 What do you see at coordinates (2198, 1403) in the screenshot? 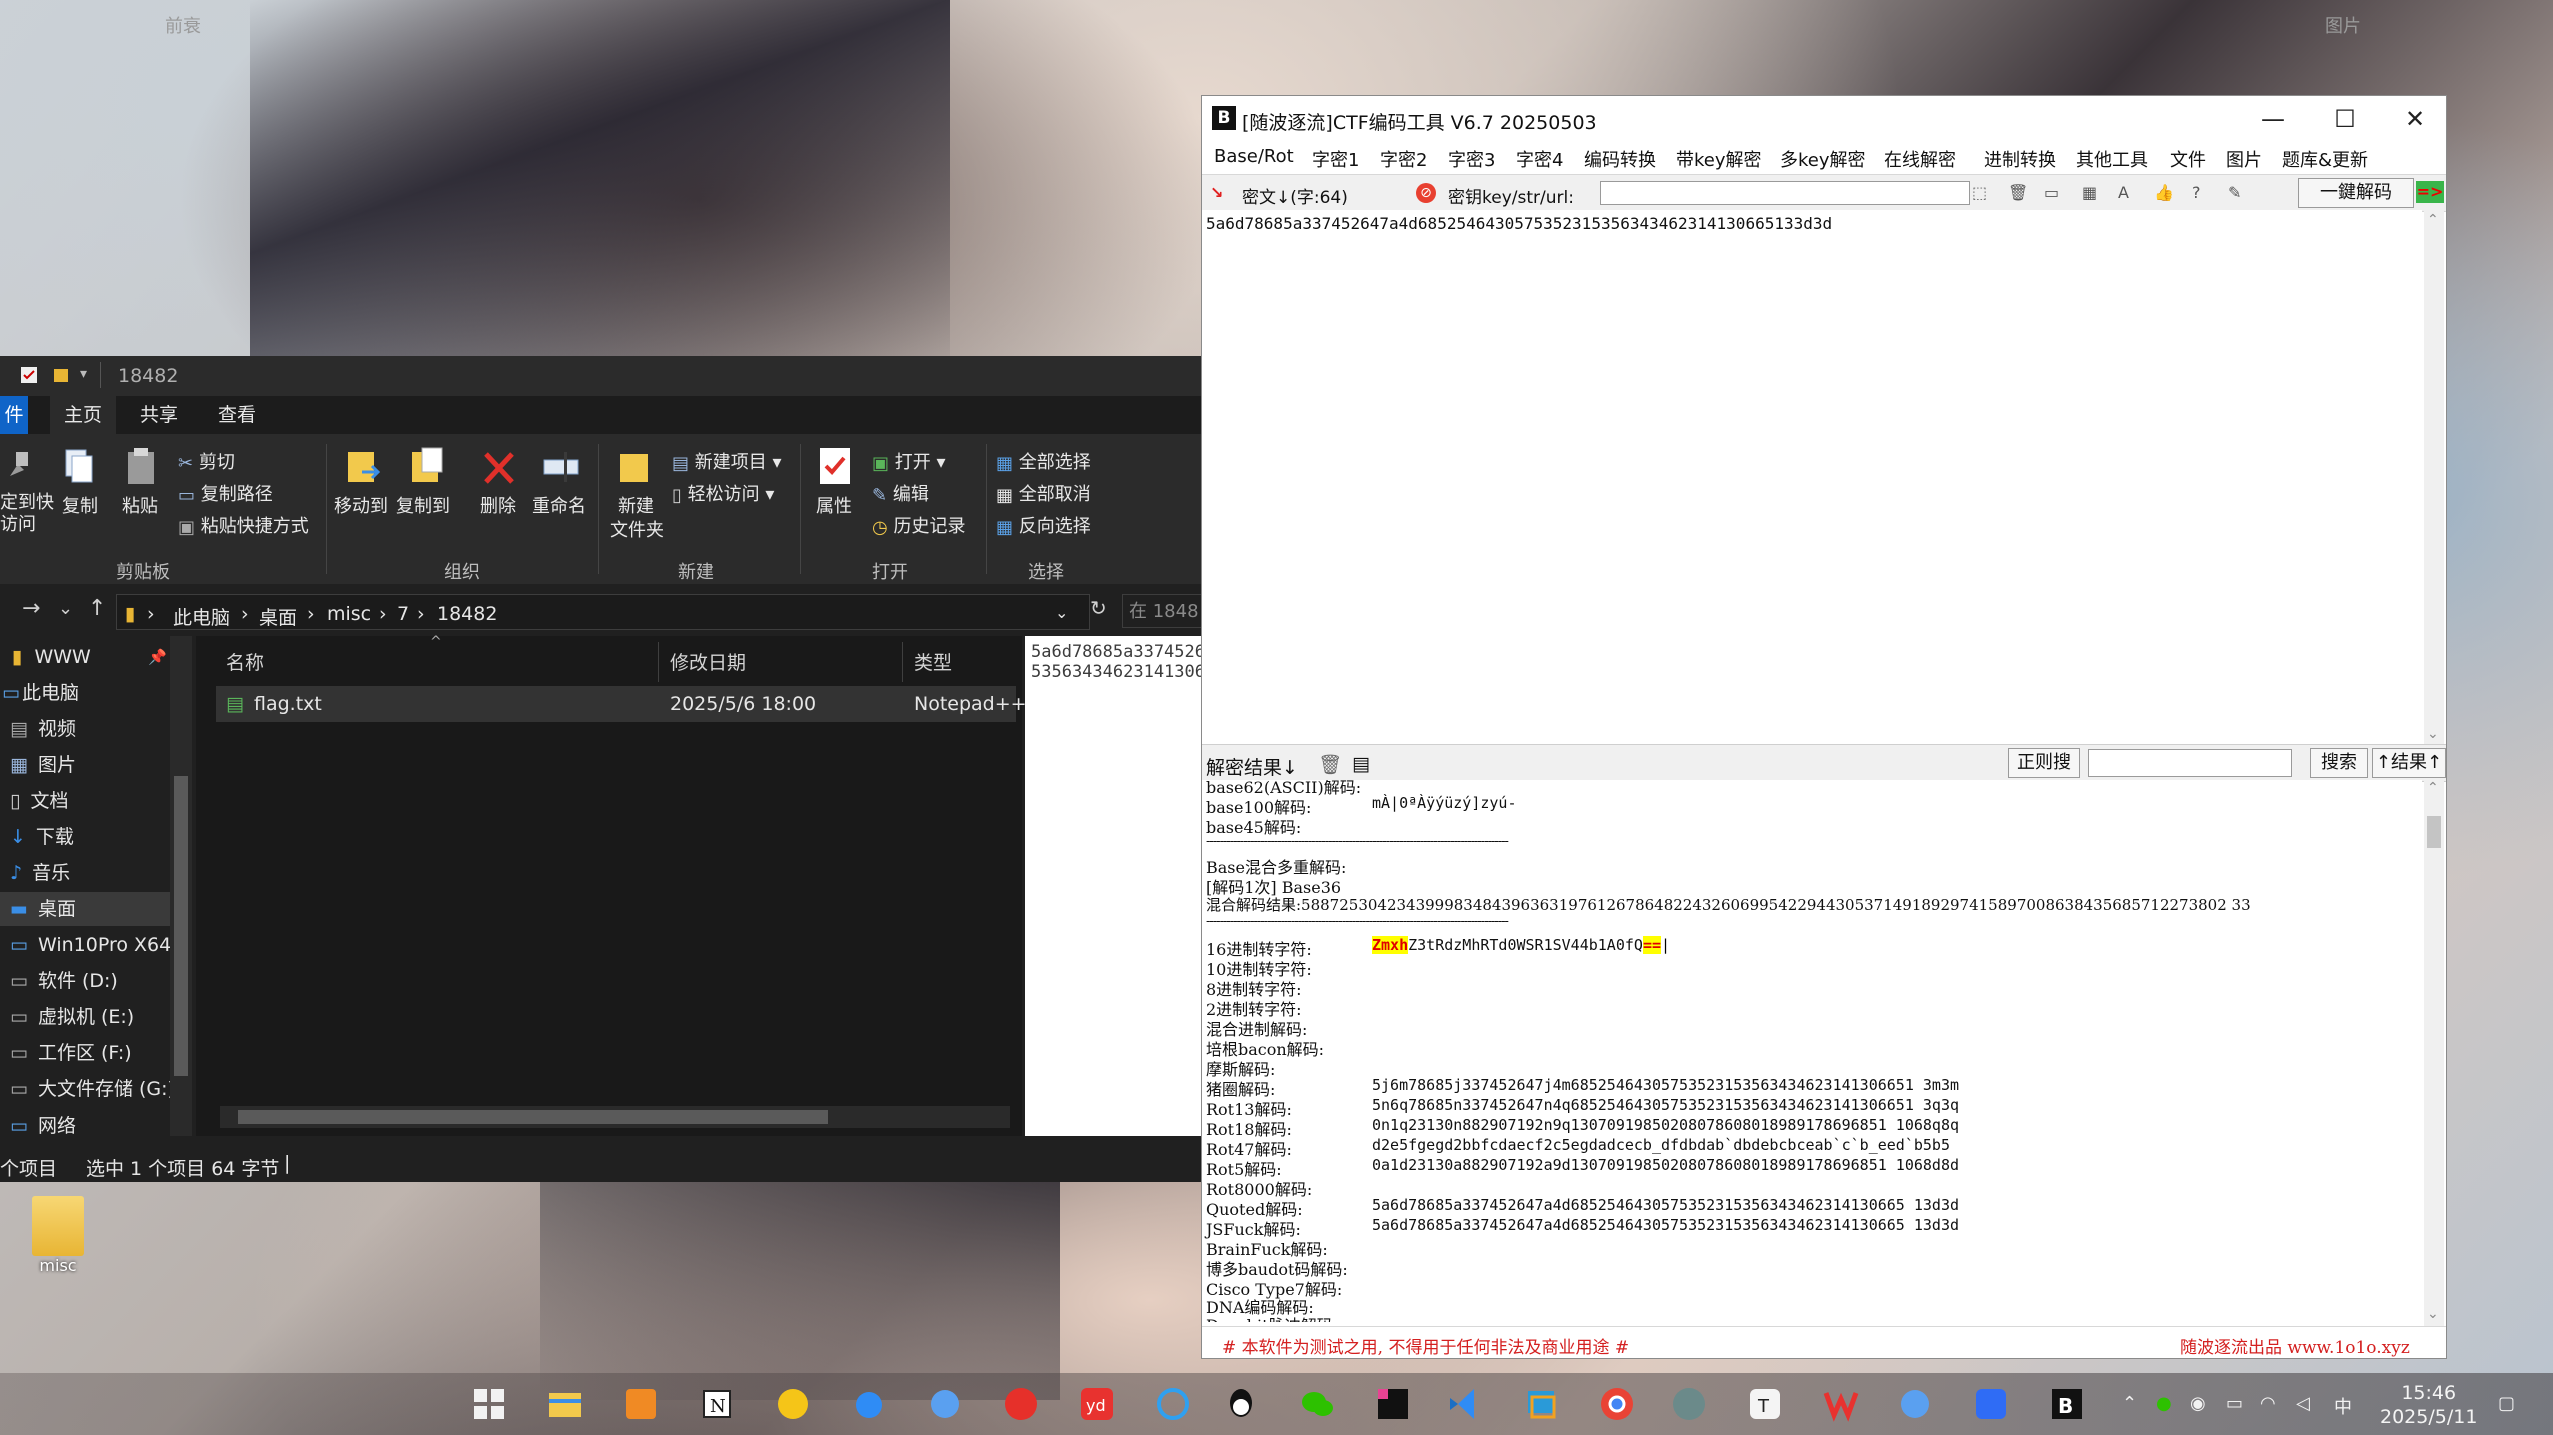
I see `qq-tray-icon: ◉` at bounding box center [2198, 1403].